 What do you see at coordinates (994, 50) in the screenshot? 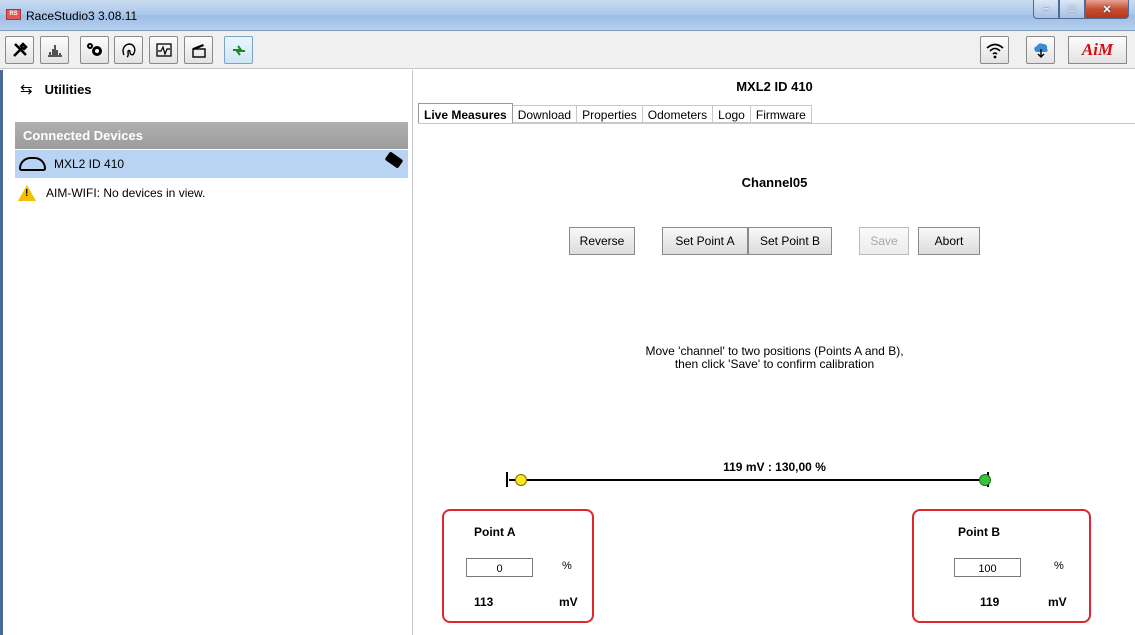
I see `wifi-icon` at bounding box center [994, 50].